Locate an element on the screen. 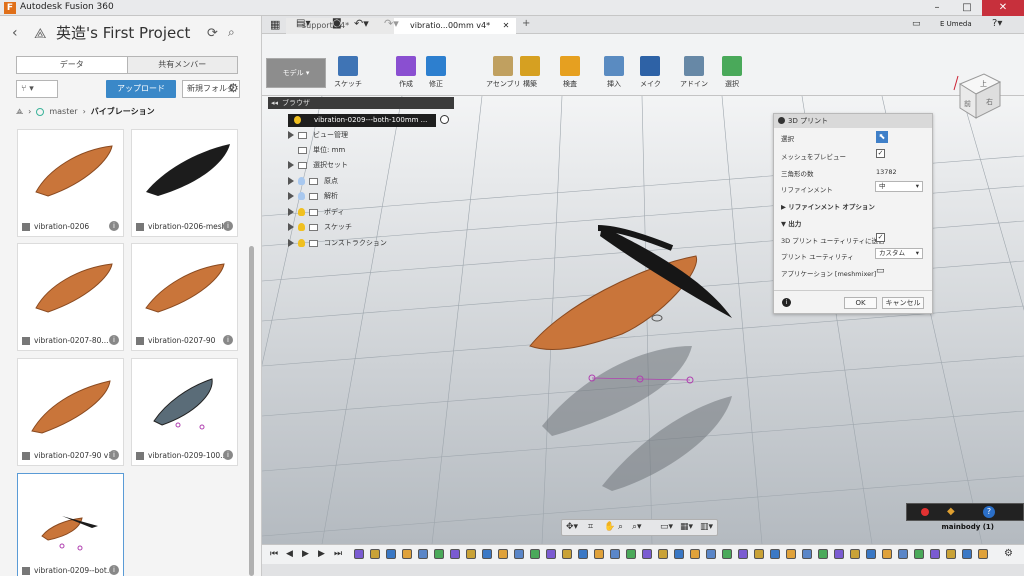 This screenshot has height=576, width=1024. ribbon-group: 検査 is located at coordinates (570, 72).